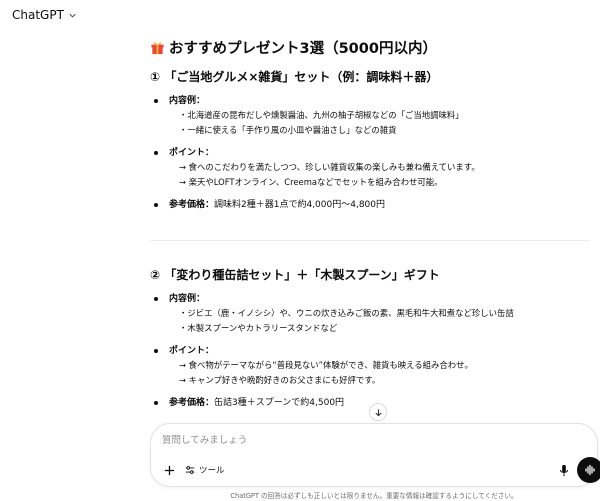 Image resolution: width=600 pixels, height=501 pixels. What do you see at coordinates (258, 328) in the screenshot?
I see `list-subitem: ・木製スプーンやカトラリースタンドなど` at bounding box center [258, 328].